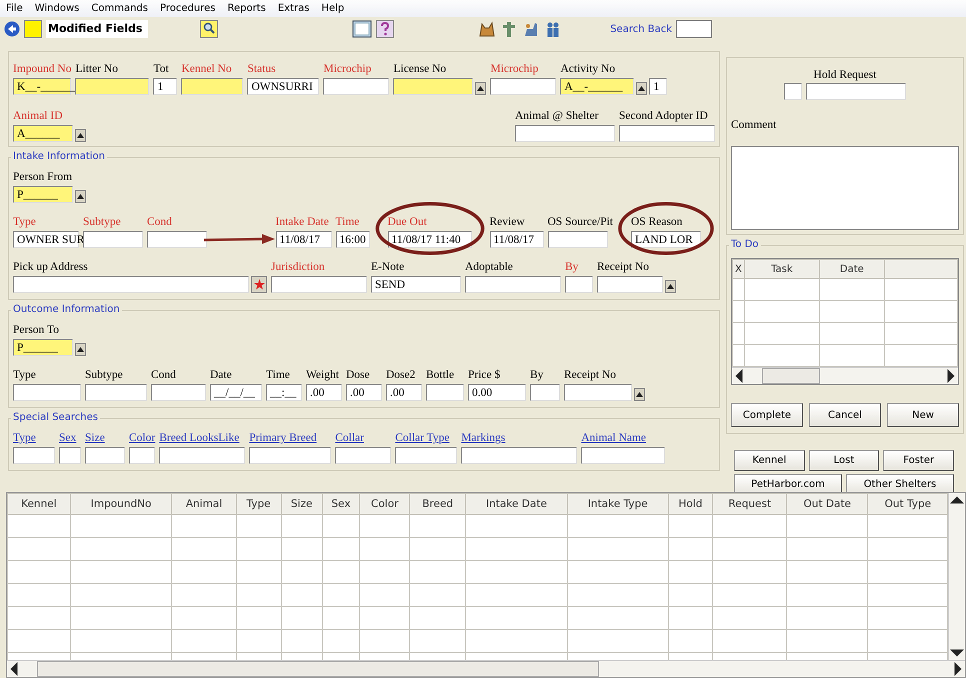 The height and width of the screenshot is (678, 966). What do you see at coordinates (767, 415) in the screenshot?
I see `todo-button: Complete` at bounding box center [767, 415].